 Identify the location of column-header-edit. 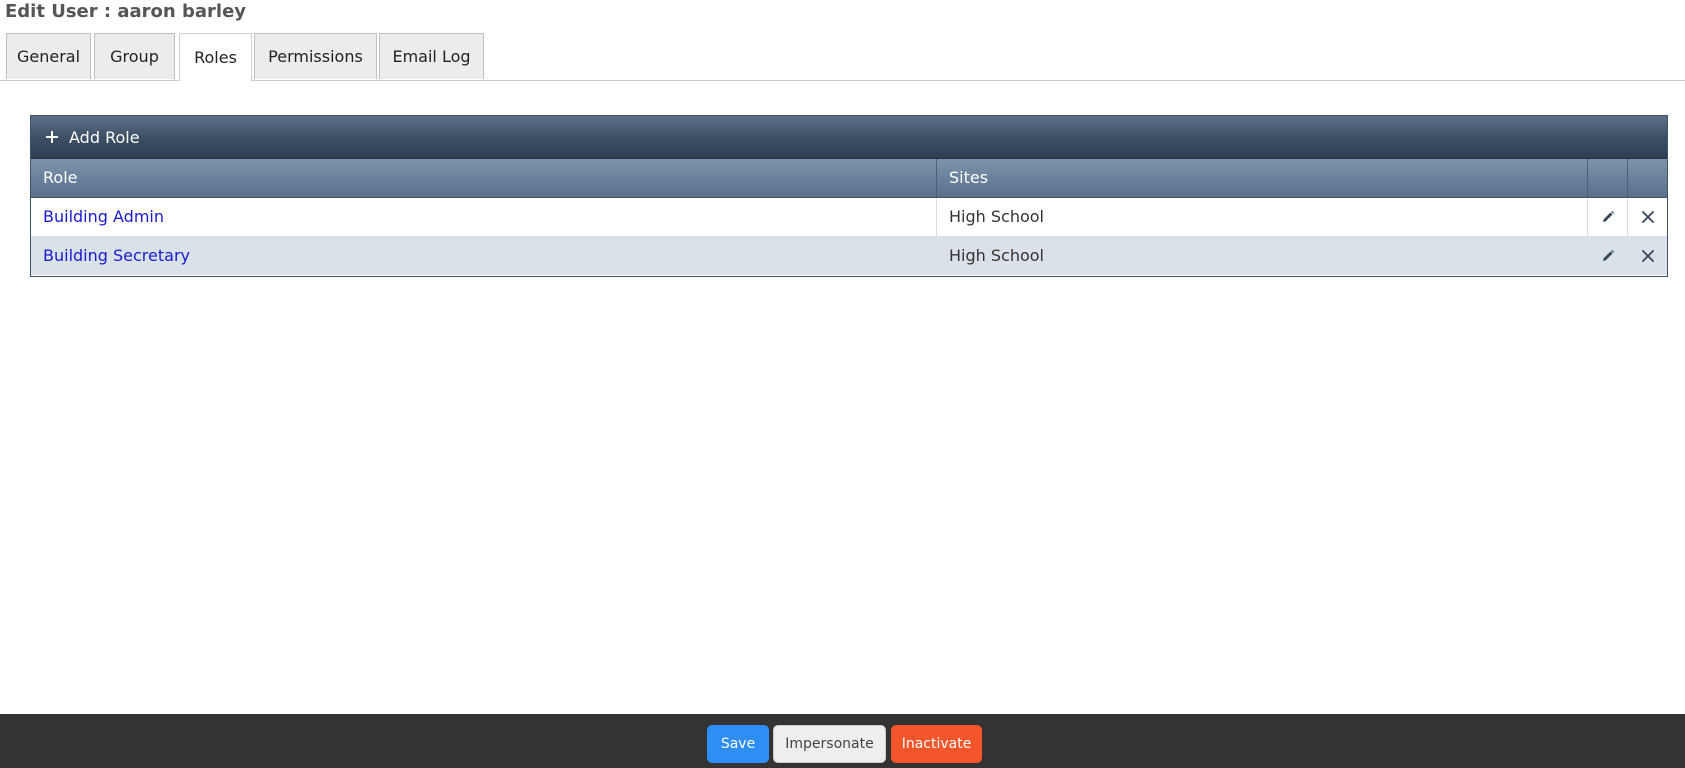
(1608, 178).